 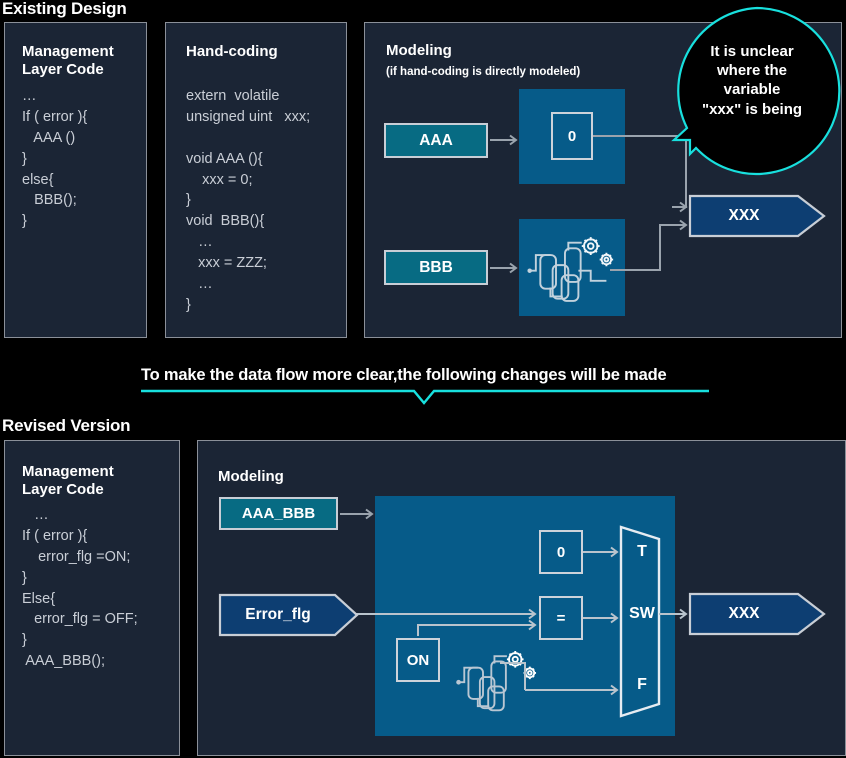 I want to click on section-title-existing: Existing Design, so click(x=64, y=9).